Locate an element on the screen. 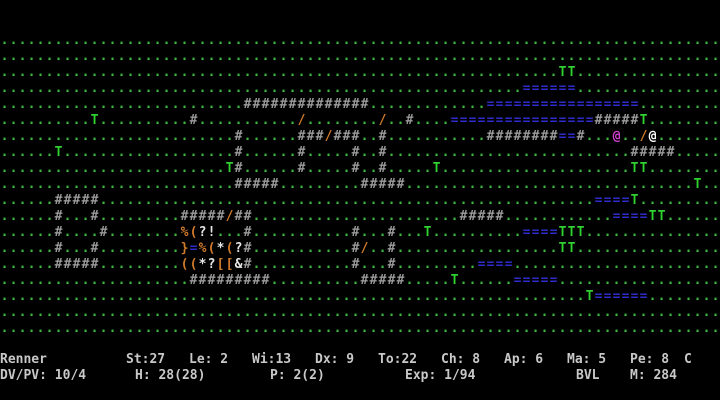  stat-appearance: Ap: 6 is located at coordinates (524, 359).